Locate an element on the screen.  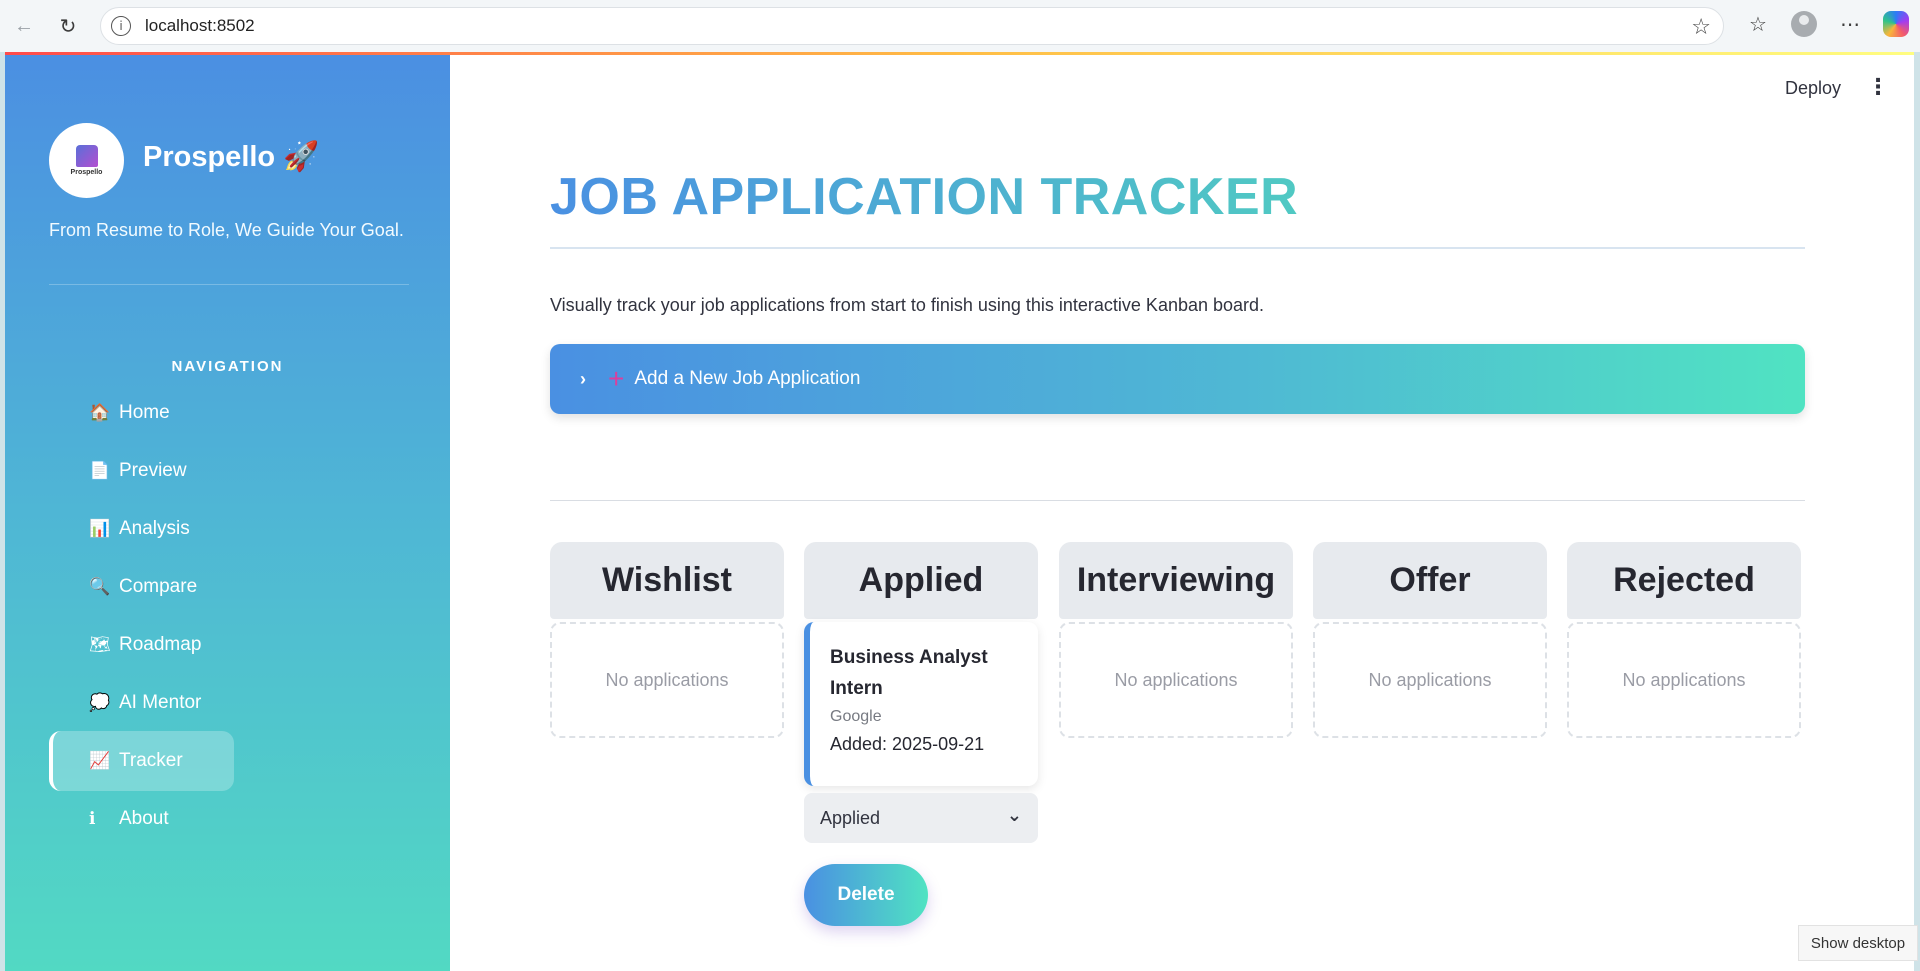
sidebar-item-analysis: 📊 Analysis is located at coordinates (141, 529).